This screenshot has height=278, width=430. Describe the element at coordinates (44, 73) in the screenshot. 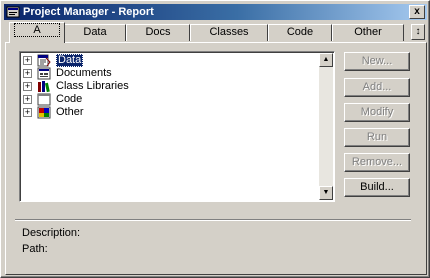

I see `documents-icon` at that location.